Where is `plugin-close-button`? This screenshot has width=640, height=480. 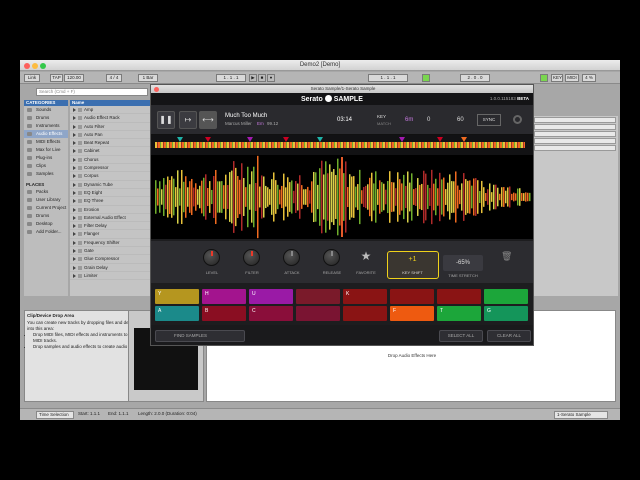 plugin-close-button is located at coordinates (156, 89).